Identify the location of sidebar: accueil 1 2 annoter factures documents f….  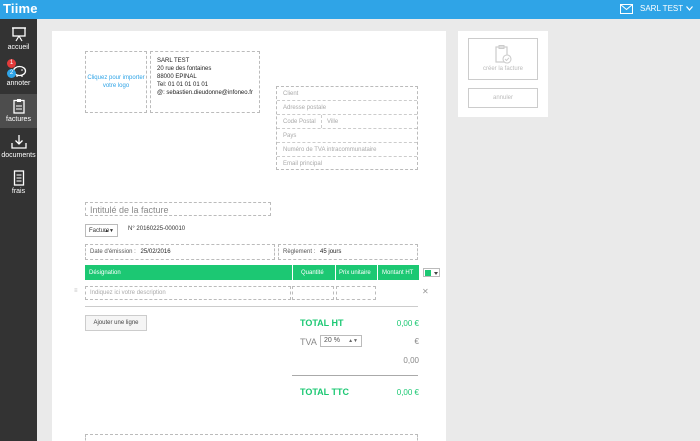
(18, 230).